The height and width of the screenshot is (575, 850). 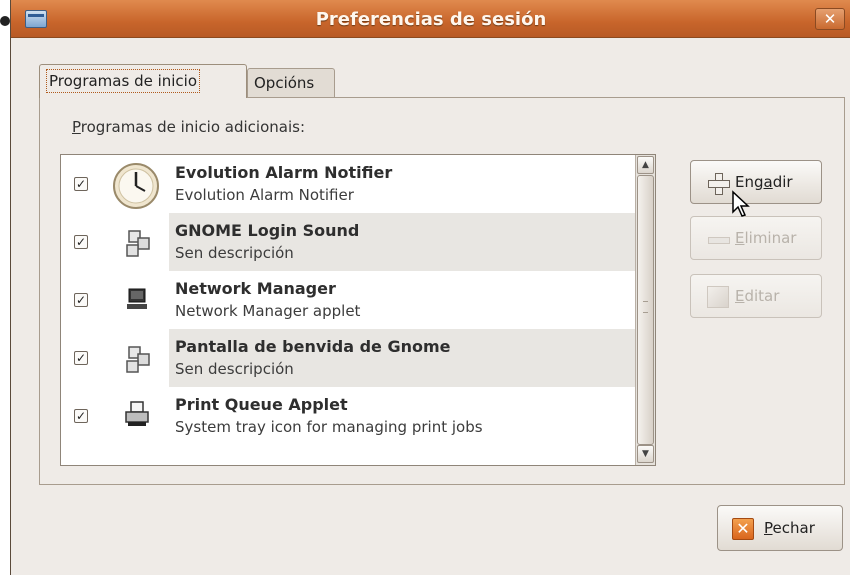 I want to click on edit-icon, so click(x=718, y=297).